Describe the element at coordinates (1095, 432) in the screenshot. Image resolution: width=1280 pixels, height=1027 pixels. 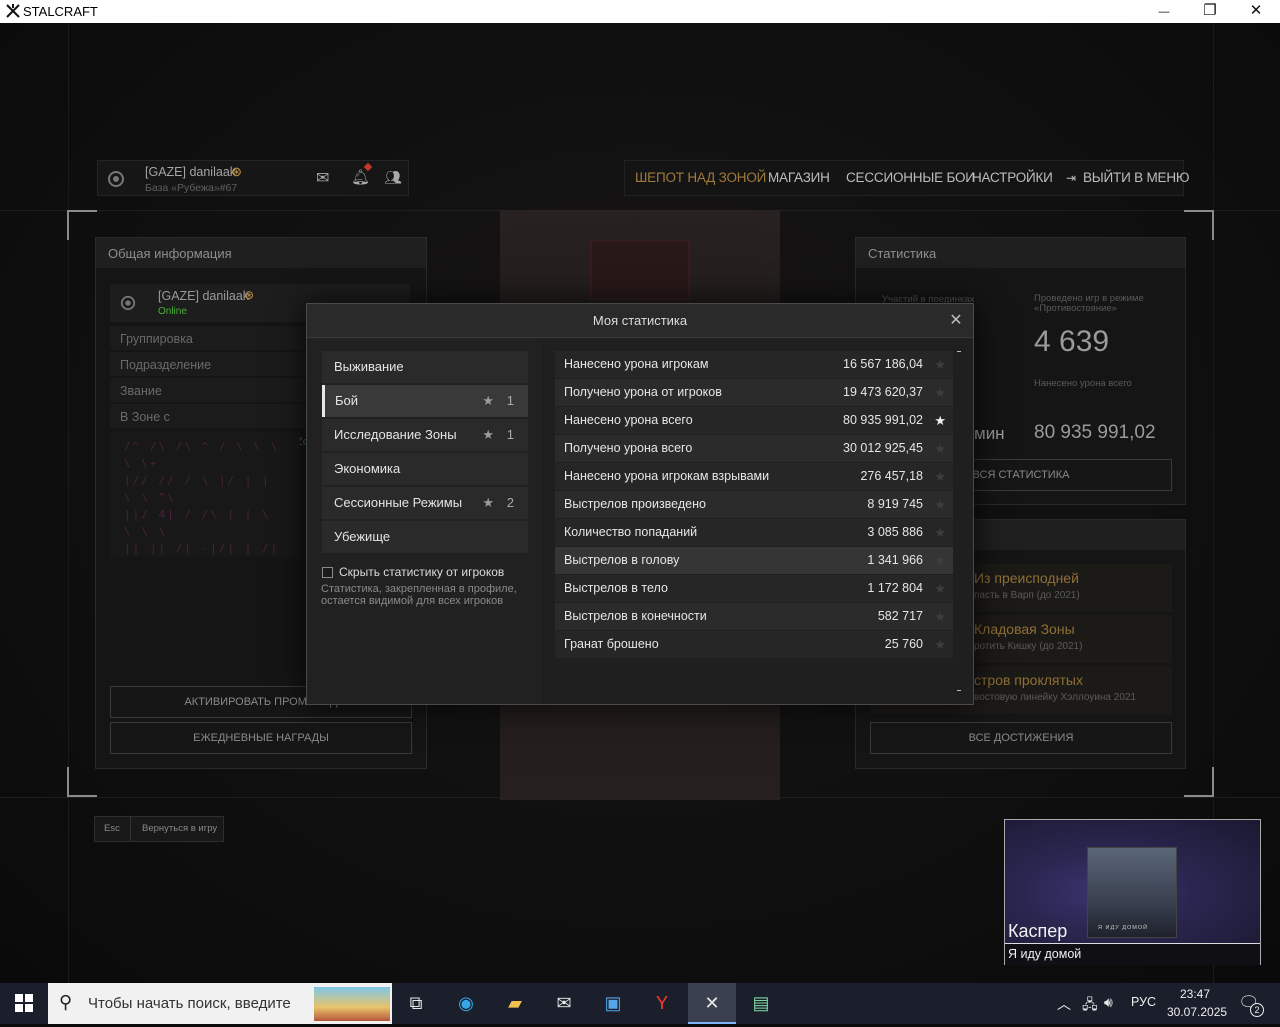
I see `stat-value: 80 935 991,02` at that location.